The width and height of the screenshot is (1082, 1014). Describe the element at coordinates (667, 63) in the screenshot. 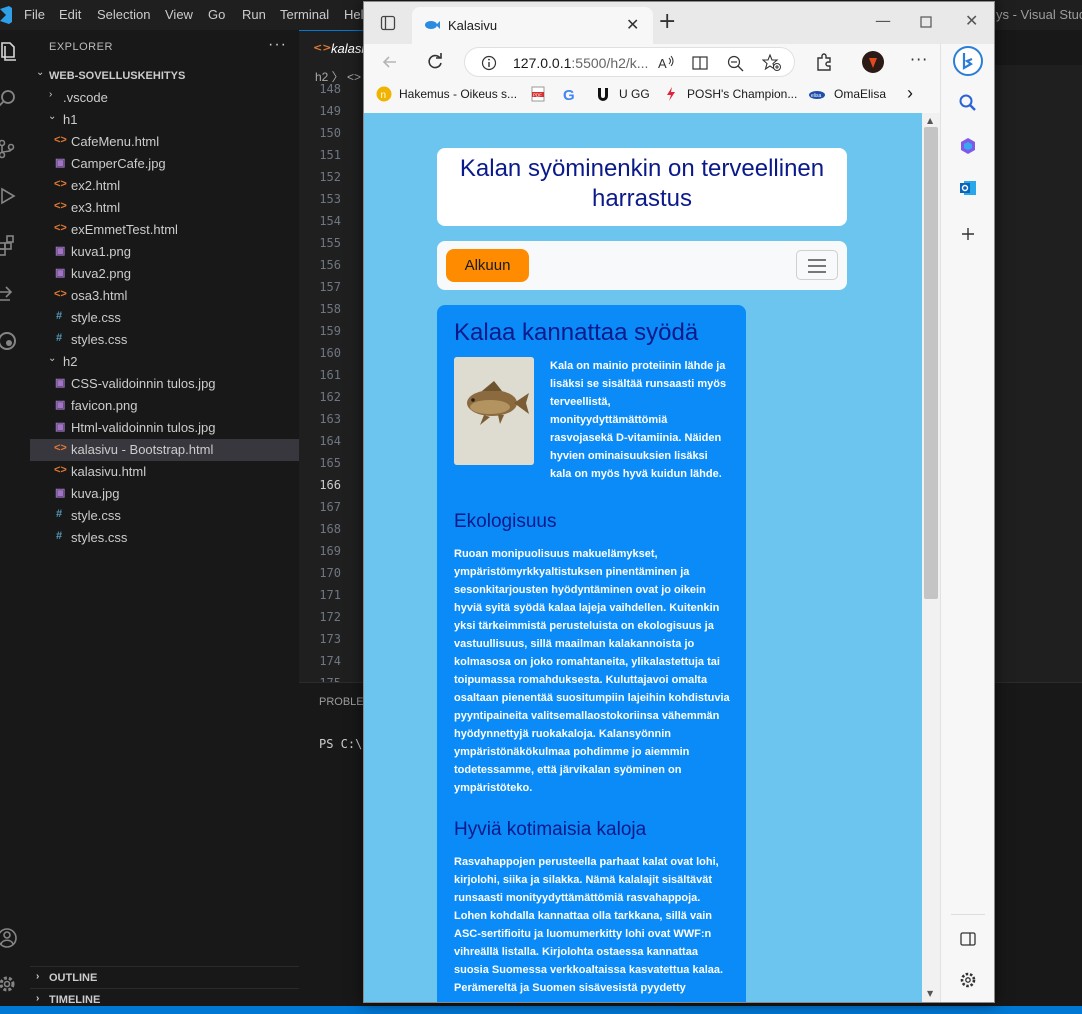

I see `read-aloud-icon: A` at that location.